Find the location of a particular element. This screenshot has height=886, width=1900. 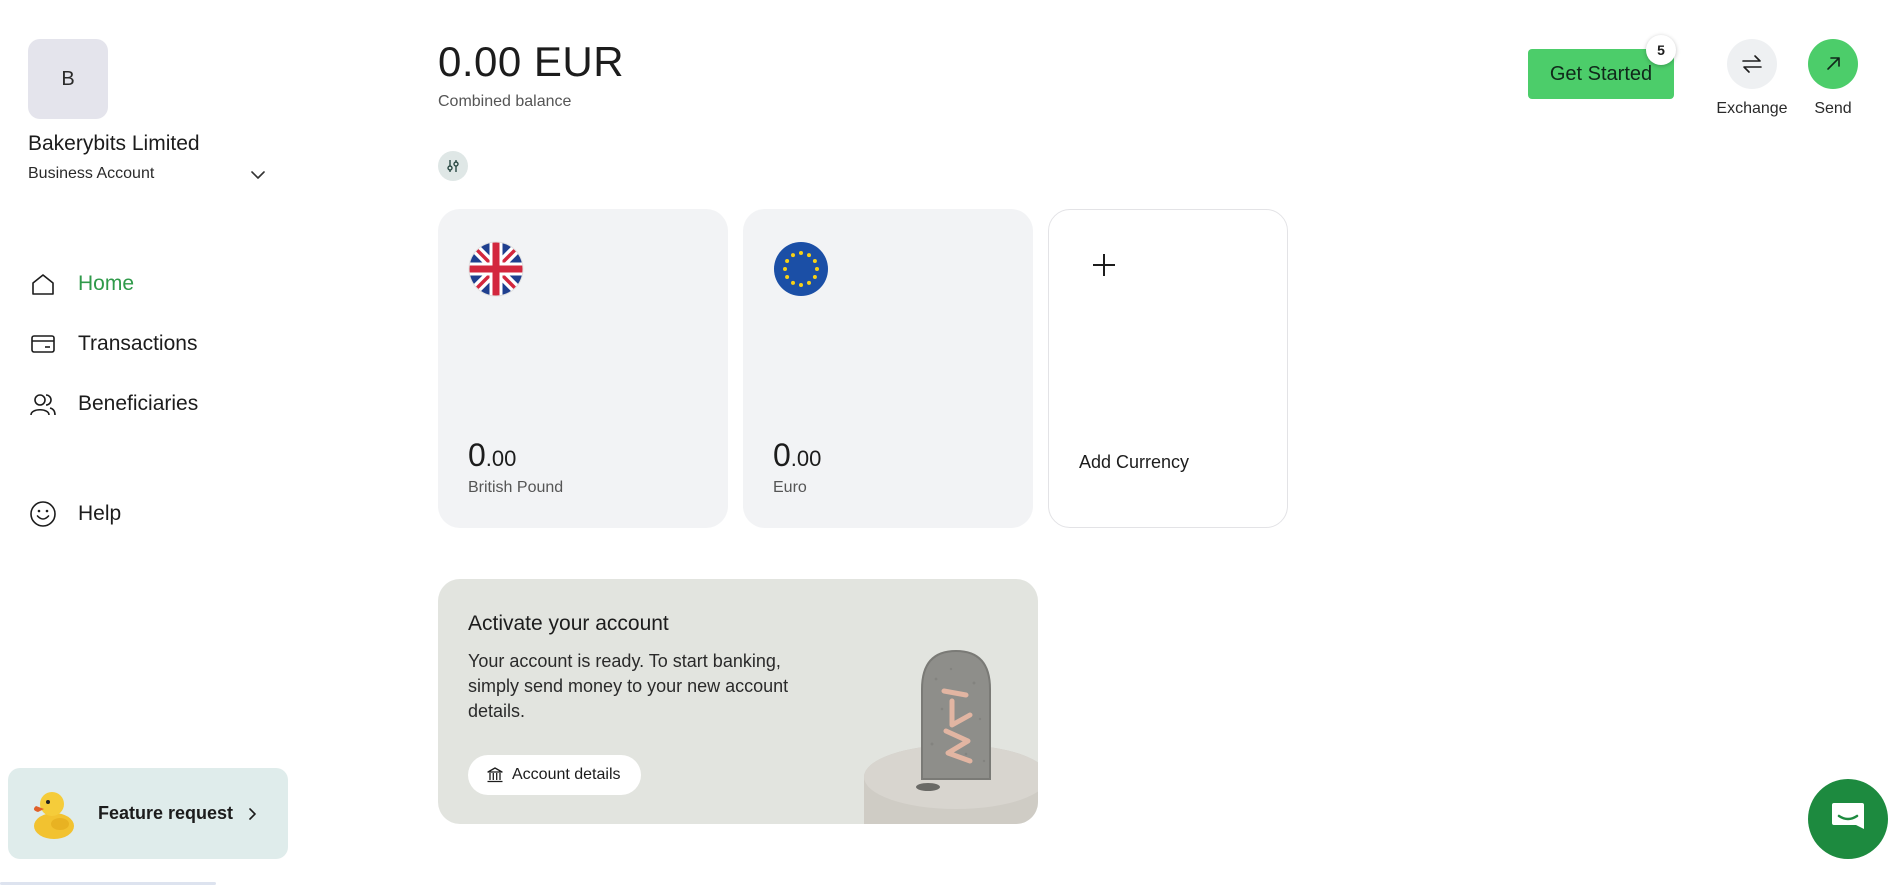

account-type: Business Account is located at coordinates (91, 174).